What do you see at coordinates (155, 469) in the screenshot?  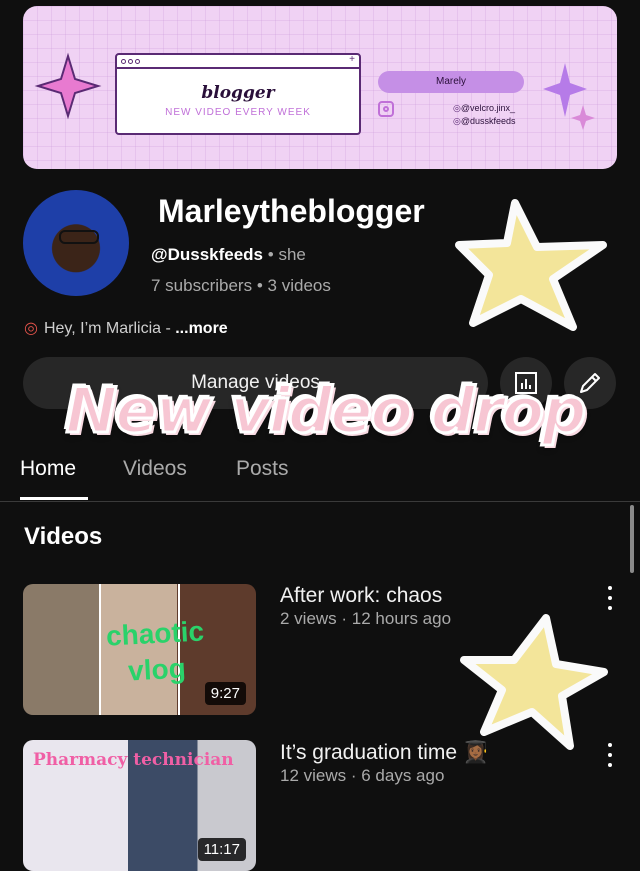 I see `tab-videos: Videos` at bounding box center [155, 469].